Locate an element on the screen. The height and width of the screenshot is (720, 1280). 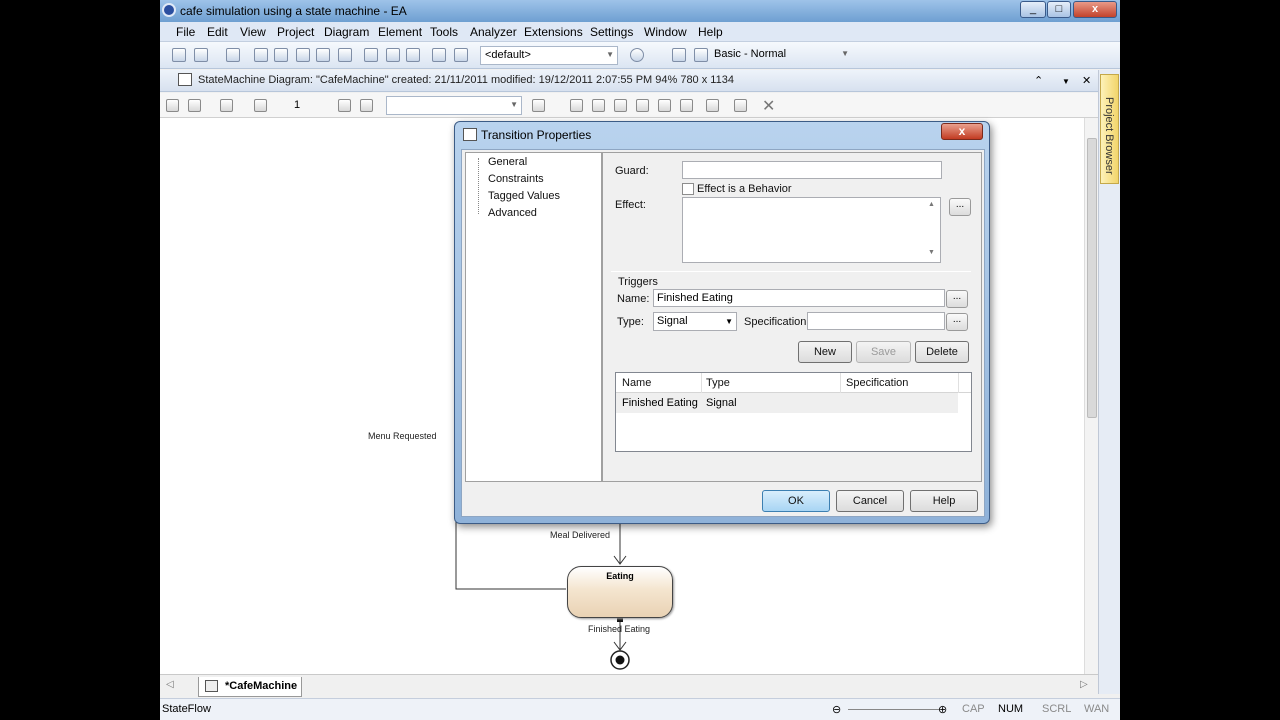
perspective-combo: Basic - Normal ▼ is located at coordinates (781, 55).